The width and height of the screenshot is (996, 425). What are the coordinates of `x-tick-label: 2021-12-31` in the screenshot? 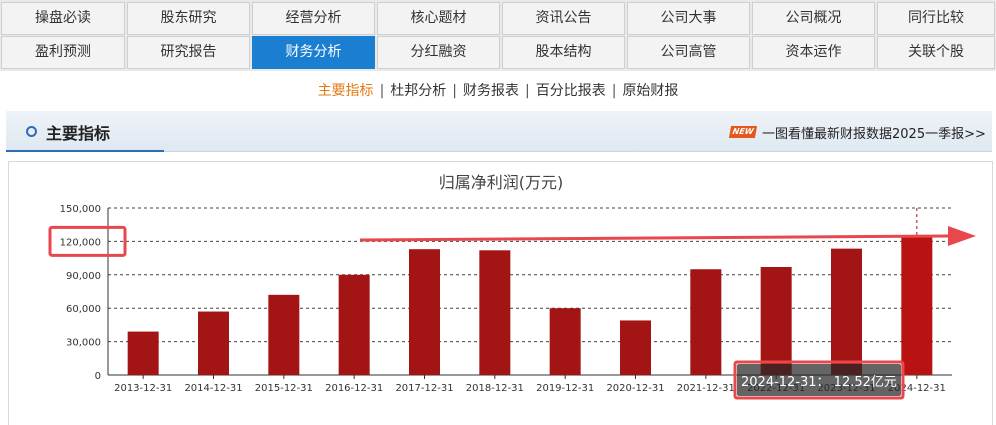 It's located at (706, 388).